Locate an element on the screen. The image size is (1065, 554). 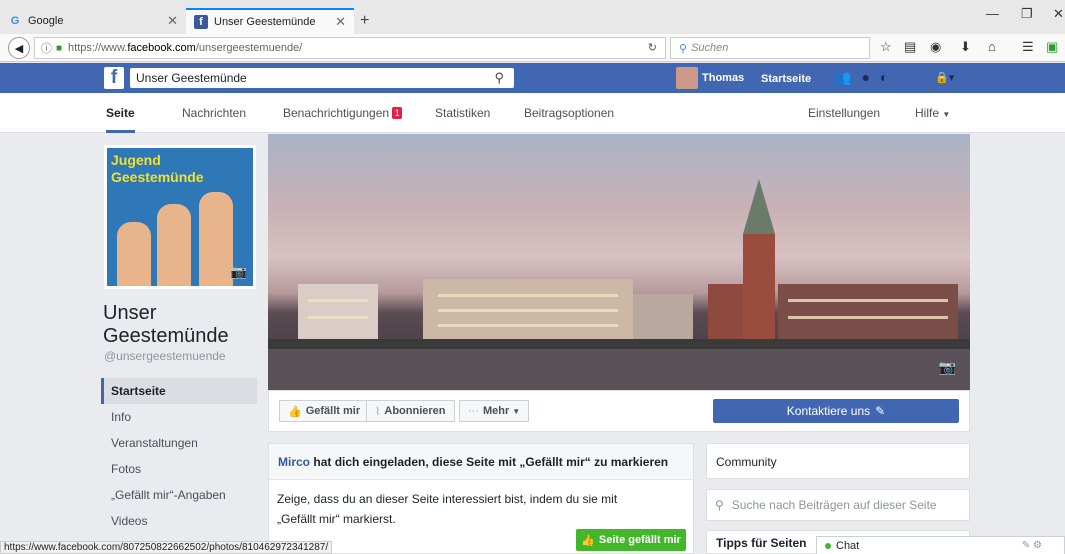
page-title: Unser Geestemünde is located at coordinates (166, 325).